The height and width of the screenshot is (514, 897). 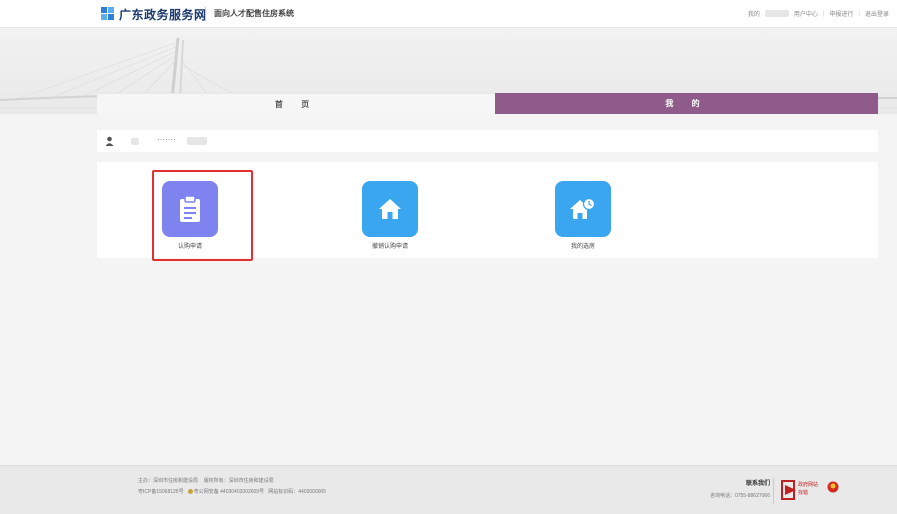 What do you see at coordinates (107, 13) in the screenshot?
I see `site-logo-icon` at bounding box center [107, 13].